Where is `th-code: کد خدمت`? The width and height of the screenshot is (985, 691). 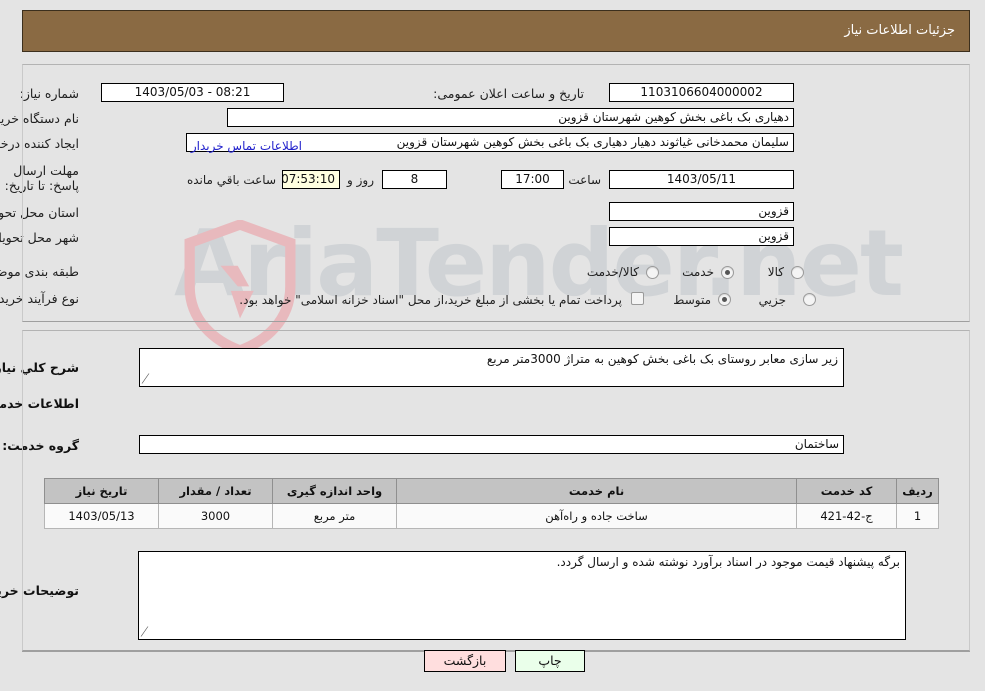
th-code: کد خدمت is located at coordinates (847, 491).